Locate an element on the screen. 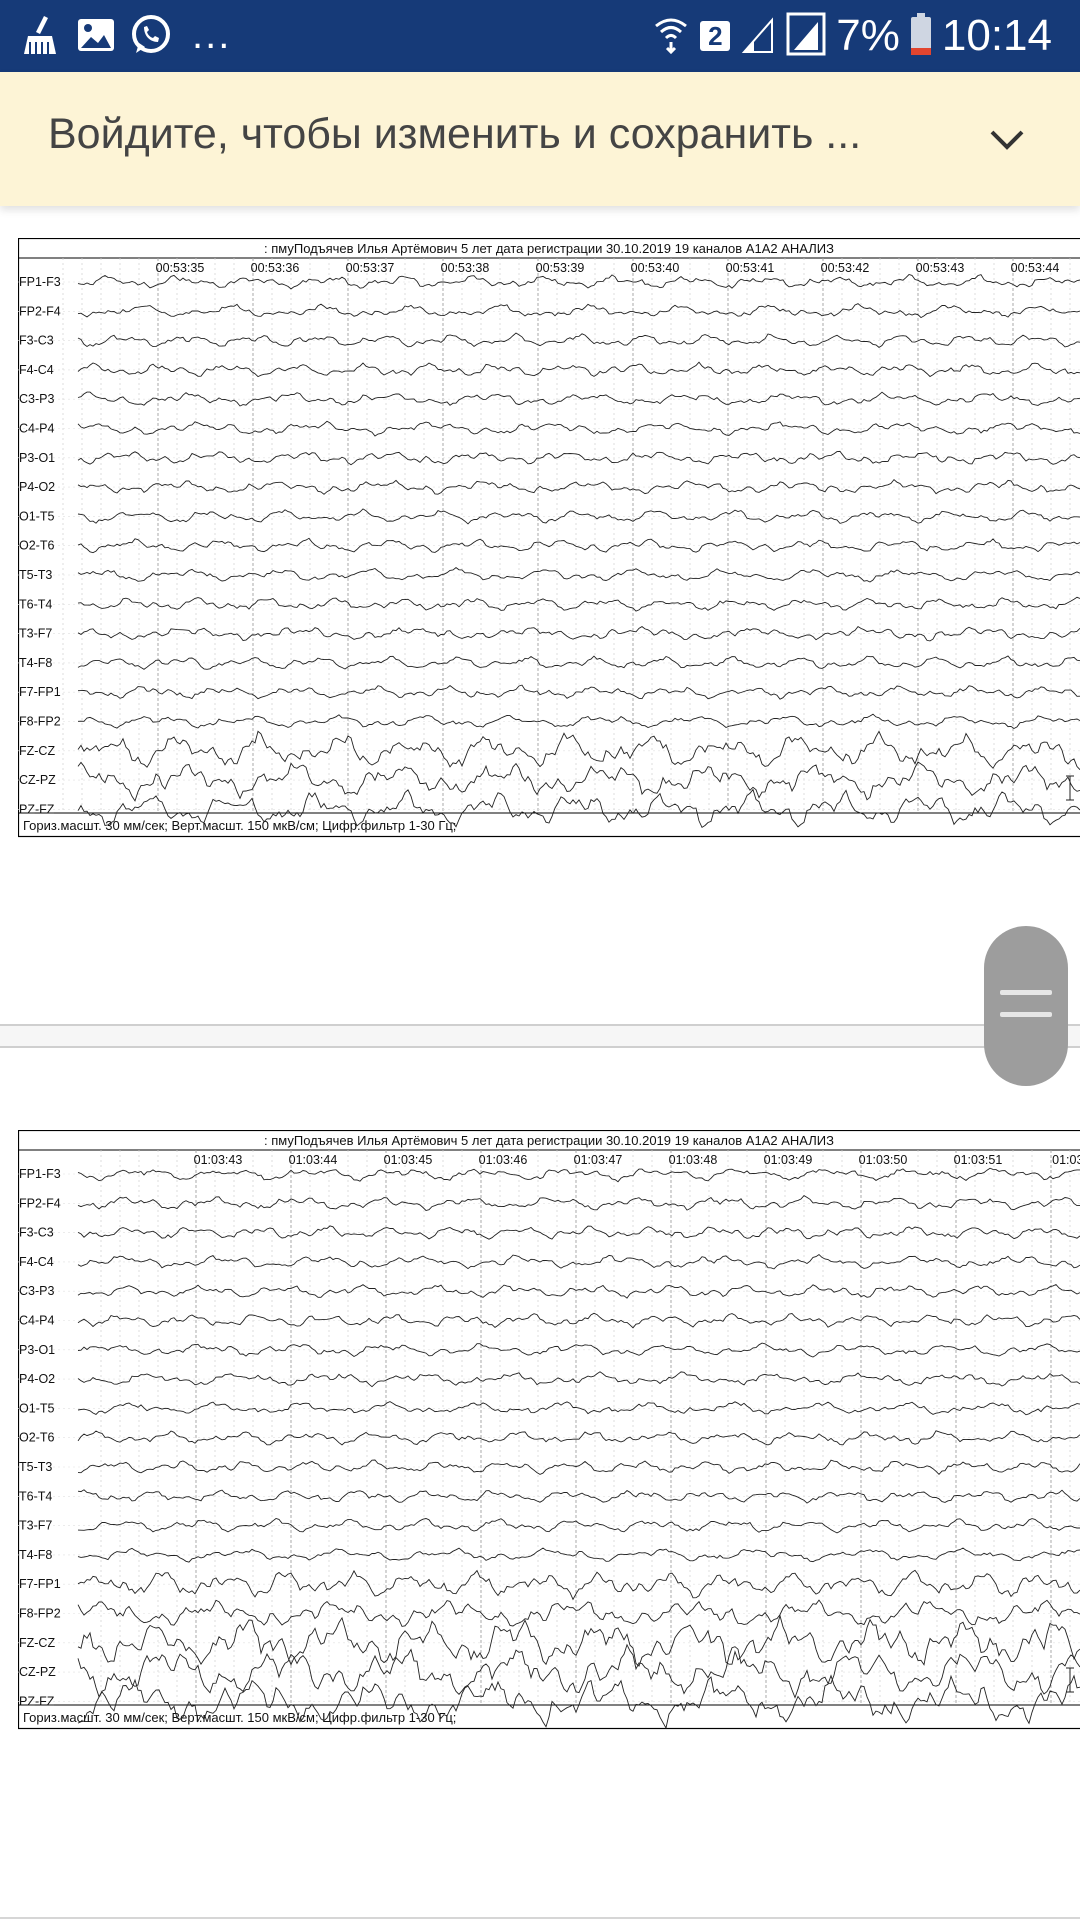  time-tick: 00:53:38 is located at coordinates (465, 268).